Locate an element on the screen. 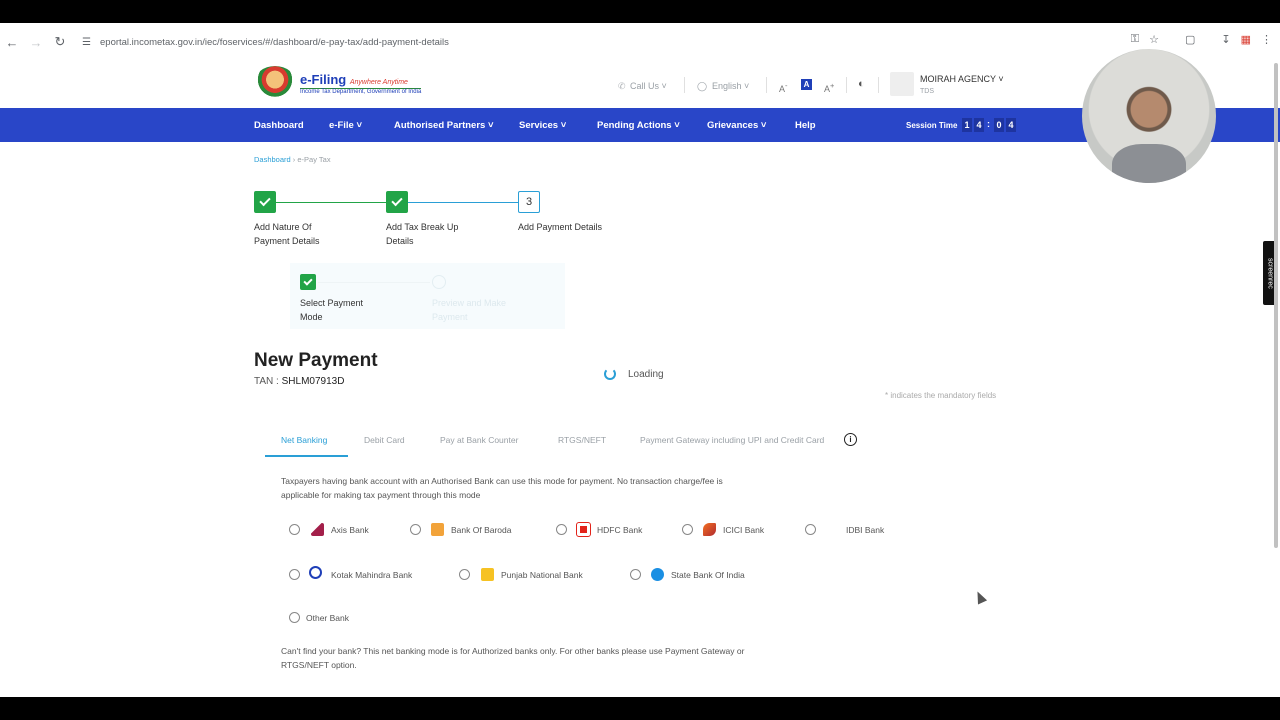 The width and height of the screenshot is (1280, 720). back-icon: ← is located at coordinates (12, 42).